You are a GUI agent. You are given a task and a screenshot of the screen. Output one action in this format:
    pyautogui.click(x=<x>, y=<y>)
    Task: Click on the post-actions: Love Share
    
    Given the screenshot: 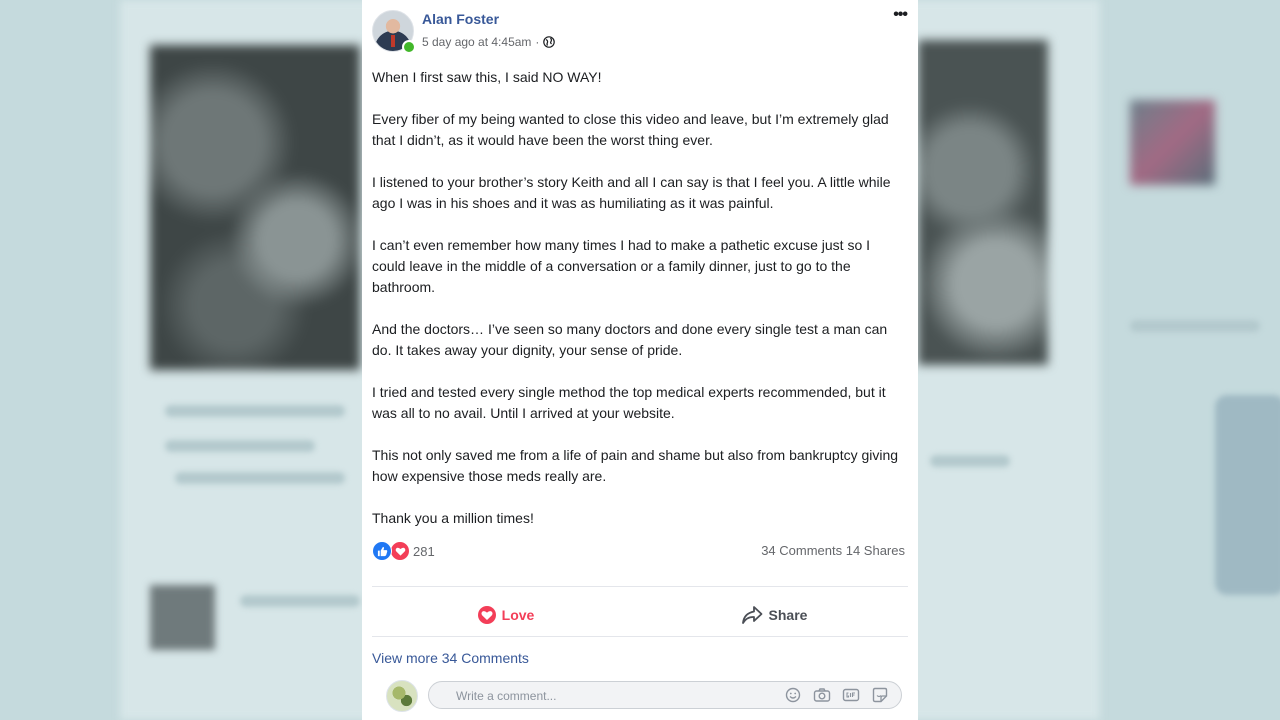 What is the action you would take?
    pyautogui.click(x=640, y=615)
    